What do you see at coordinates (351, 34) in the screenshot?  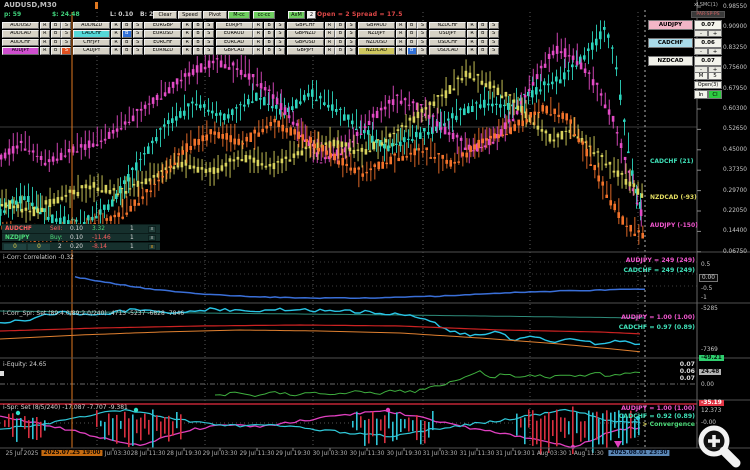 I see `pair-GBPNZD-btn-S: S` at bounding box center [351, 34].